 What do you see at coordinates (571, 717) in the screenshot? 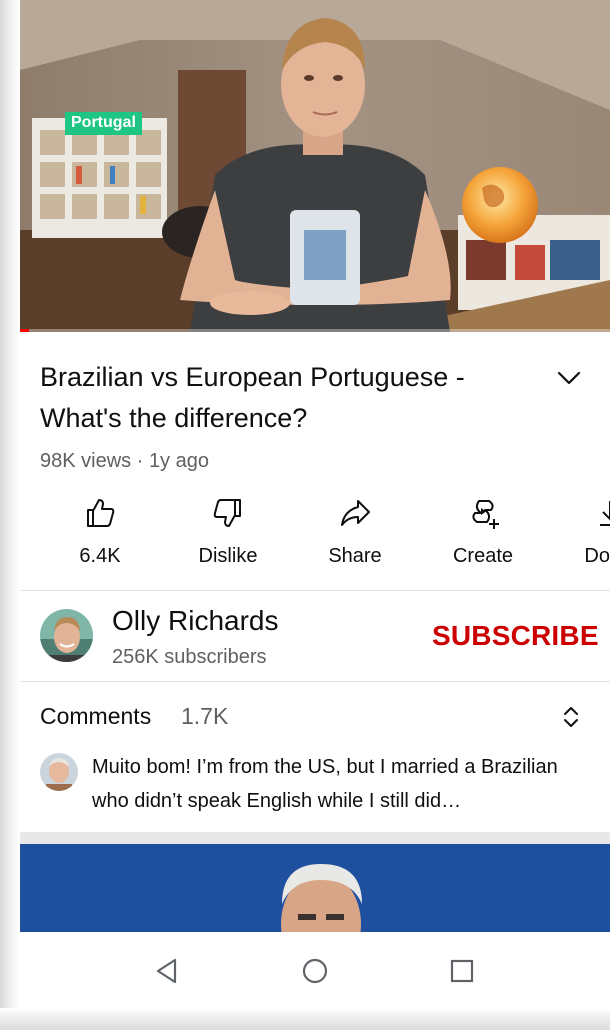
I see `expand-collapse-icon` at bounding box center [571, 717].